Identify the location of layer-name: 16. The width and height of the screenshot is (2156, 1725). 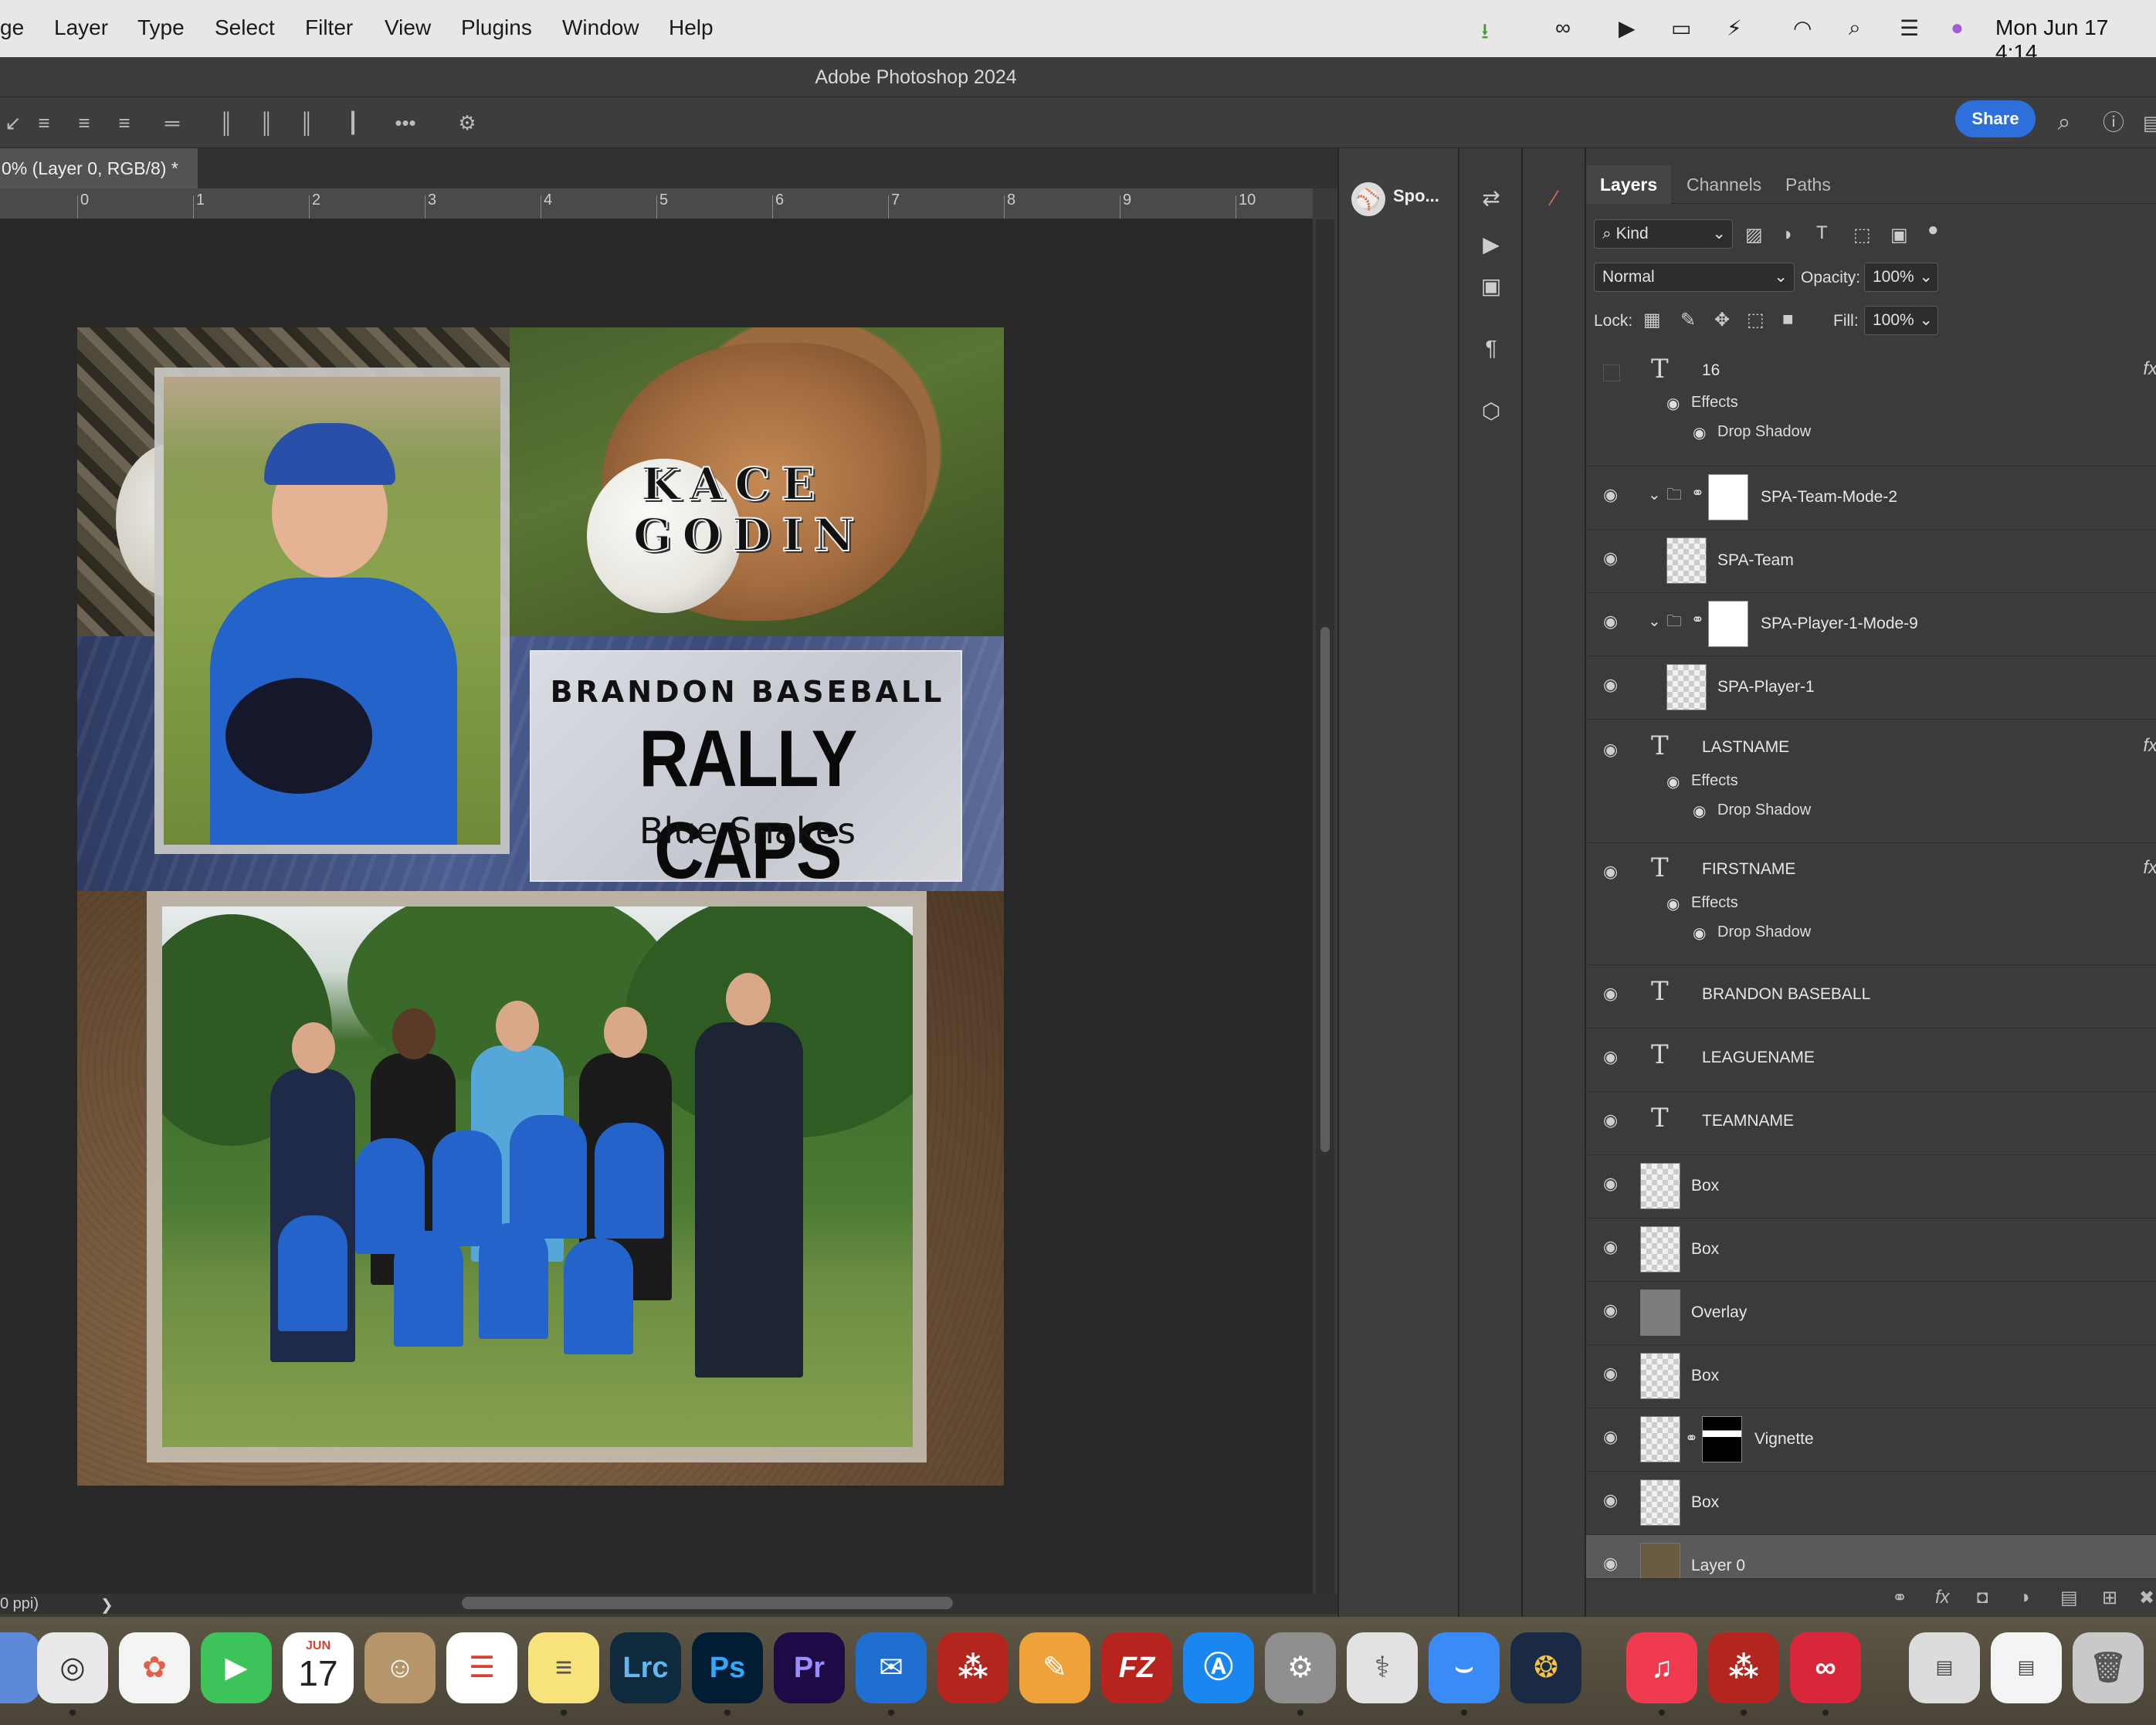
(1711, 370).